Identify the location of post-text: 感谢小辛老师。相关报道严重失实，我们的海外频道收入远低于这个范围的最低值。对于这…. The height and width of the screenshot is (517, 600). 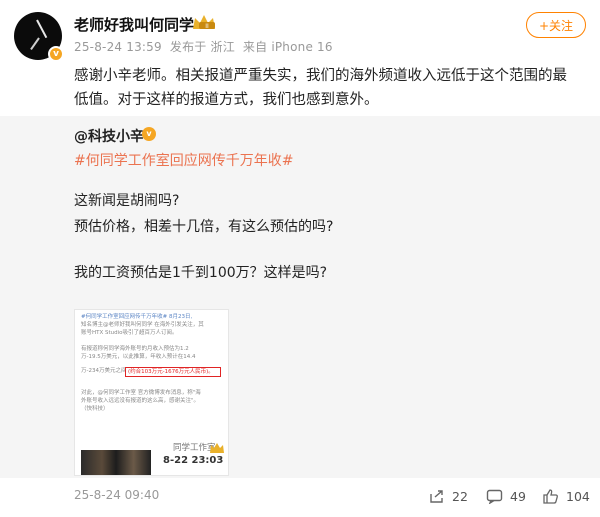
(320, 88).